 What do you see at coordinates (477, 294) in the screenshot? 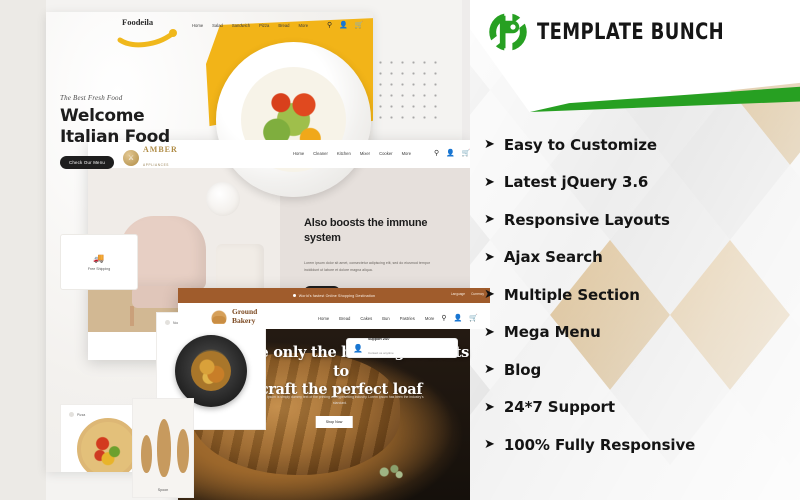
I see `currency-selector: Currency` at bounding box center [477, 294].